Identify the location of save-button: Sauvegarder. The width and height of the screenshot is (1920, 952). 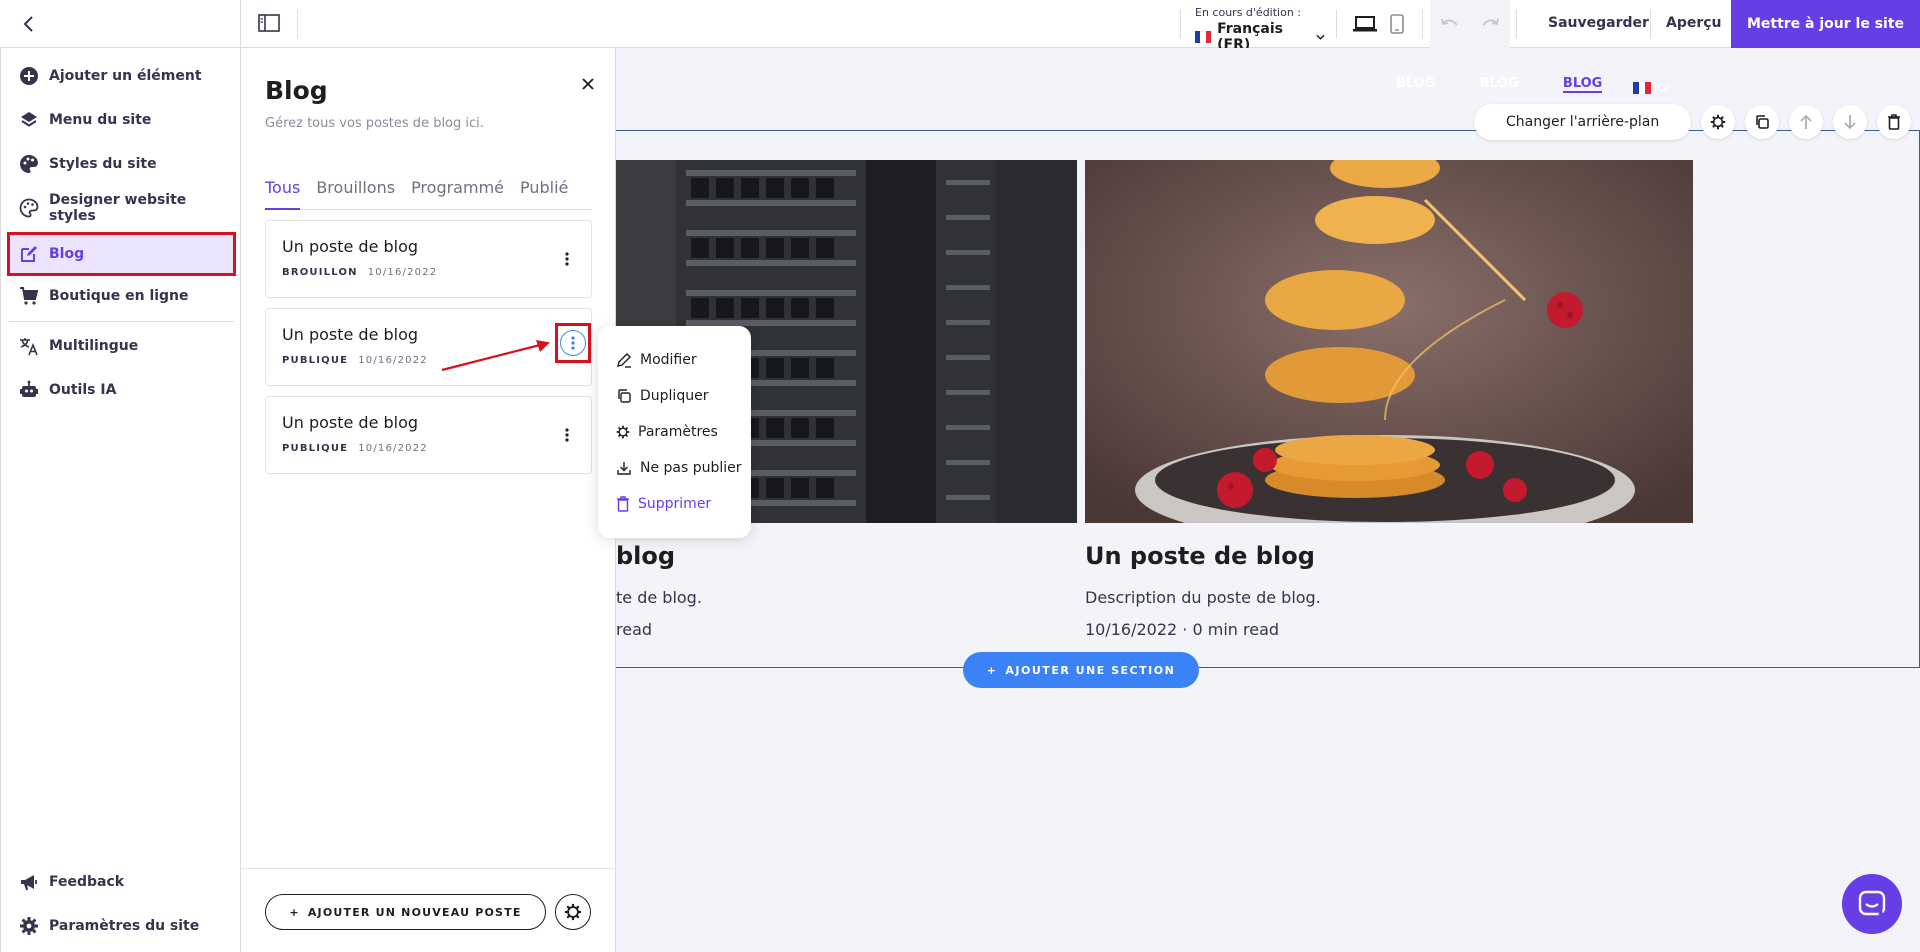
(1598, 23).